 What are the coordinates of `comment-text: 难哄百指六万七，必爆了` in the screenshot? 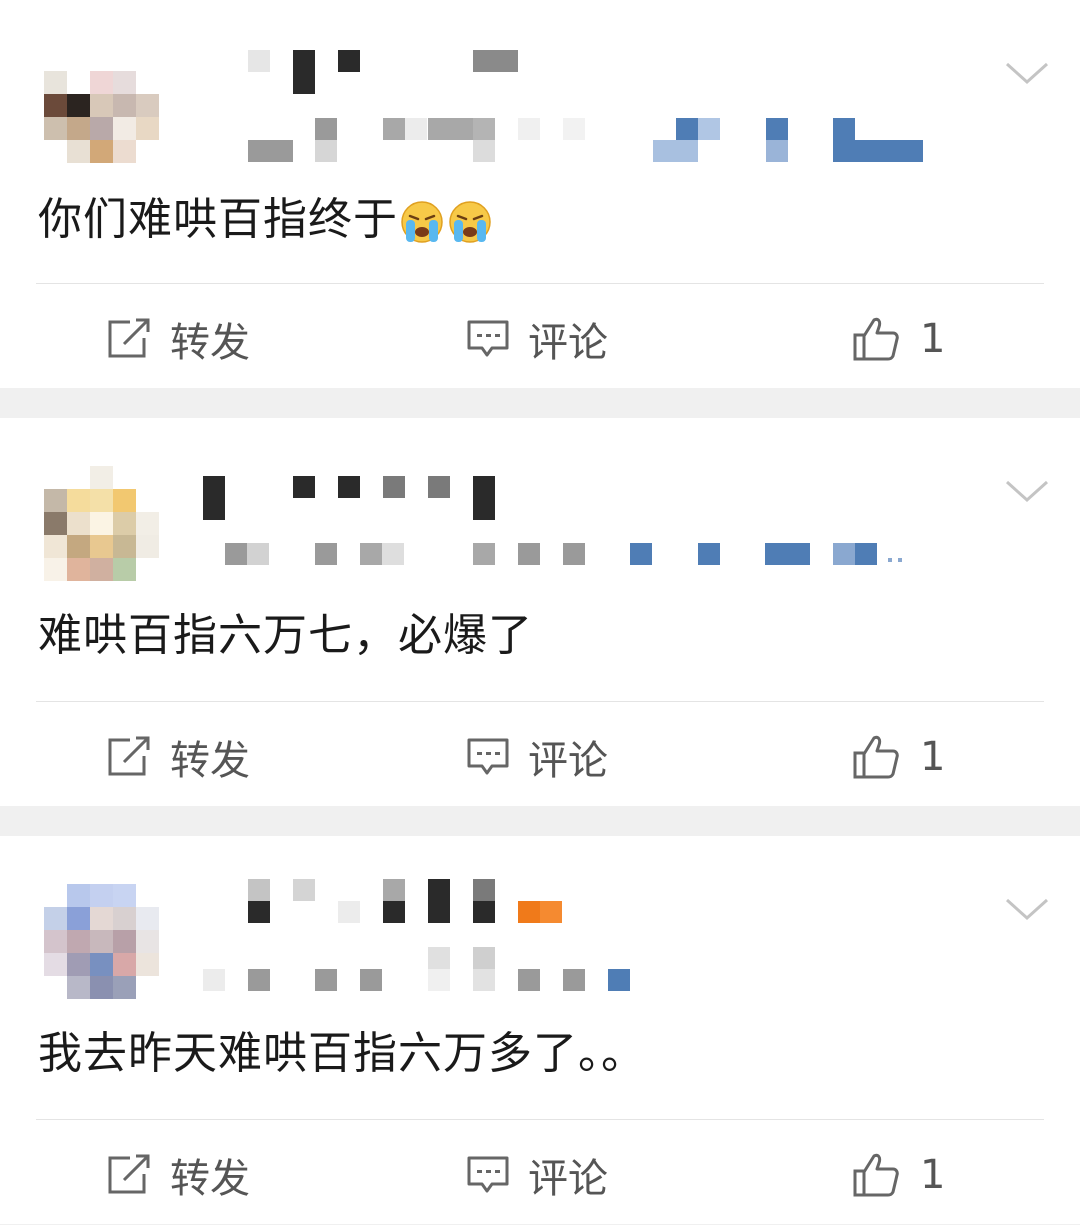 It's located at (285, 635).